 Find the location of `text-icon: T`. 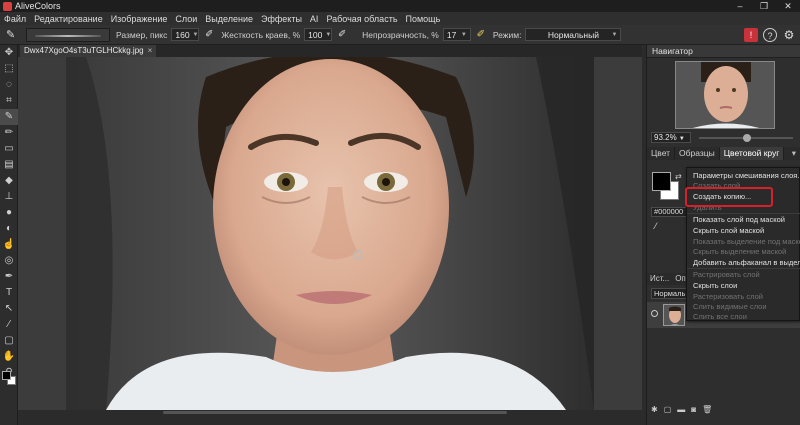

text-icon: T is located at coordinates (9, 293).